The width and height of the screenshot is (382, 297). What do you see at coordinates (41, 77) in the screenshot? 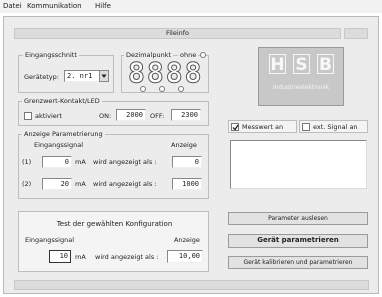
I see `device-type-label: Gerätetyp:` at bounding box center [41, 77].